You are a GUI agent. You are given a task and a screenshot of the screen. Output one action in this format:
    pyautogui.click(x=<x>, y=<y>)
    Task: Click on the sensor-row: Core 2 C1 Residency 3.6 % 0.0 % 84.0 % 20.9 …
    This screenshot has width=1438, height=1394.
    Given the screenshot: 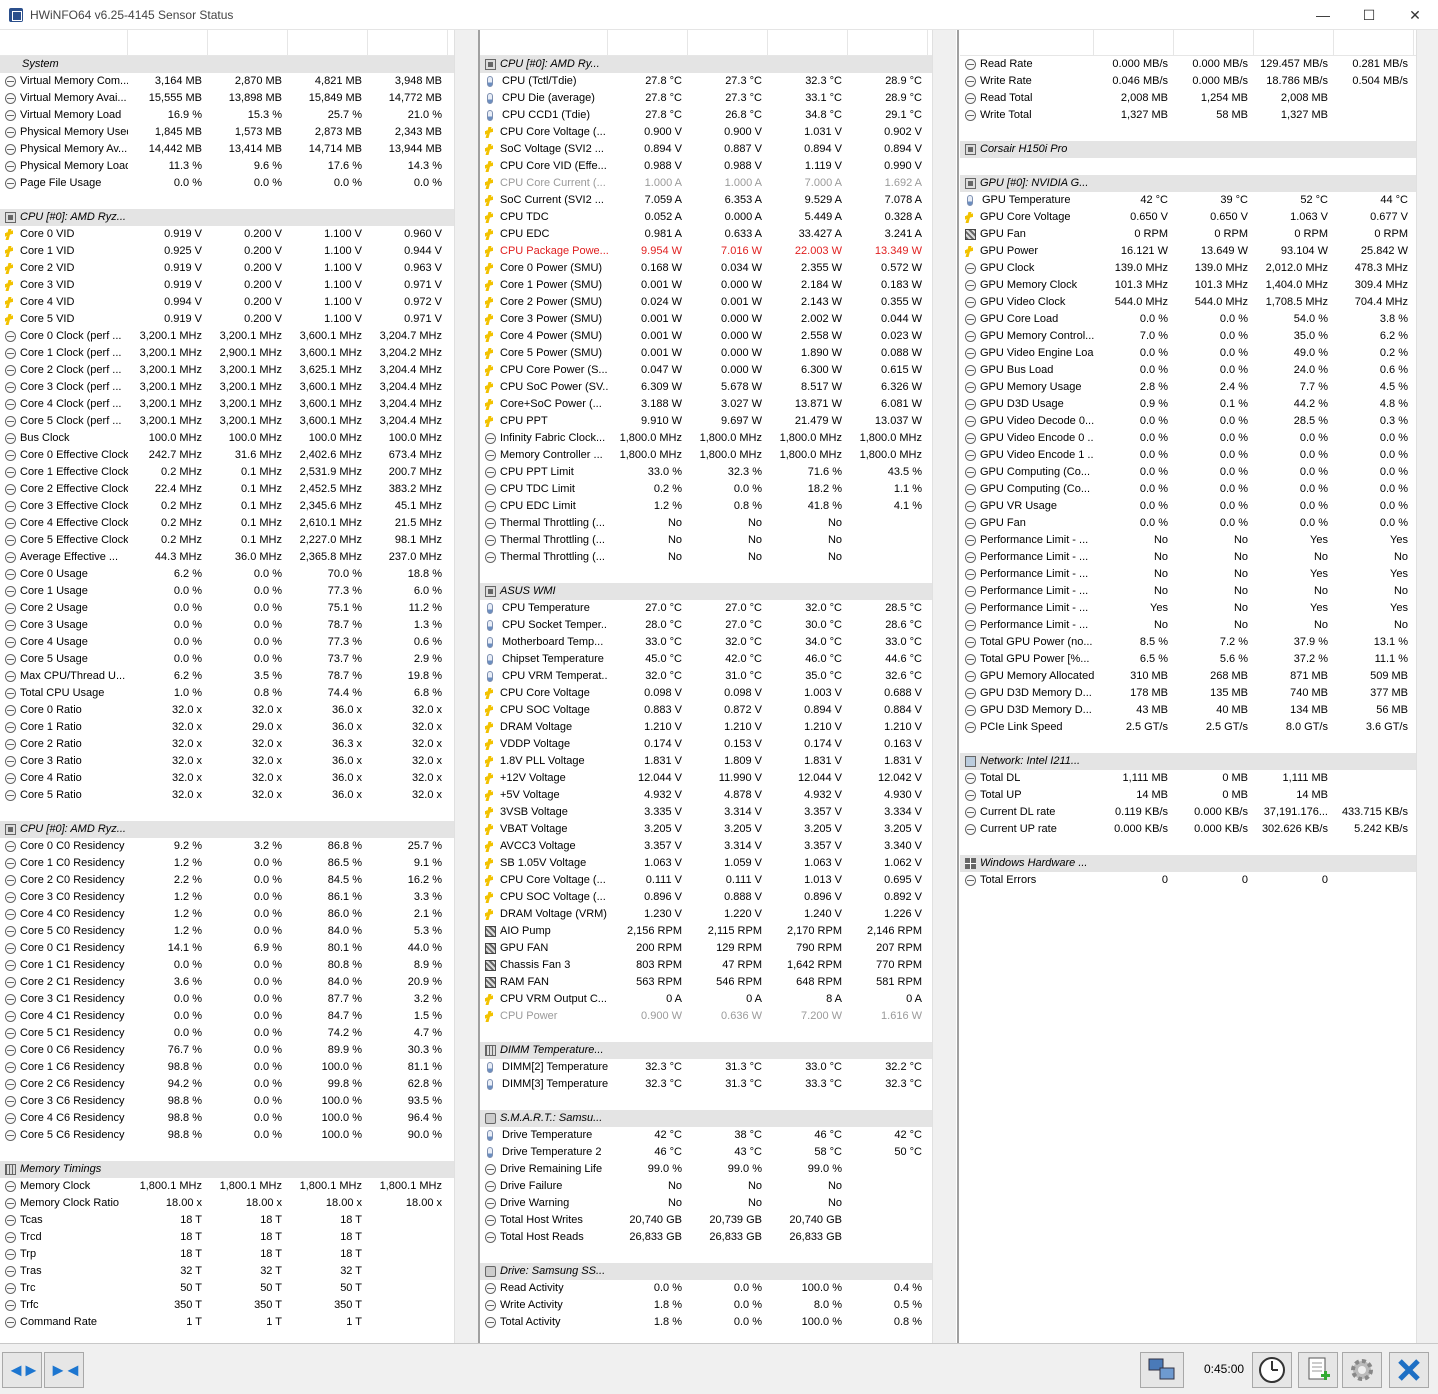 What is the action you would take?
    pyautogui.click(x=227, y=982)
    